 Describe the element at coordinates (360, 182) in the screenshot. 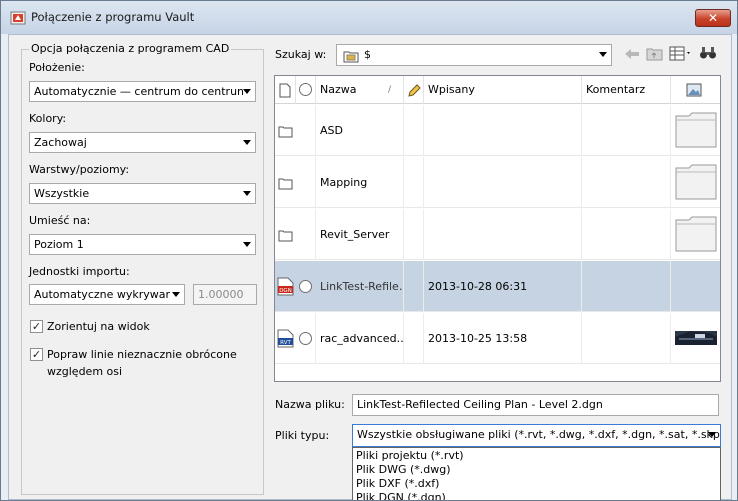

I see `row-name: Mapping` at that location.